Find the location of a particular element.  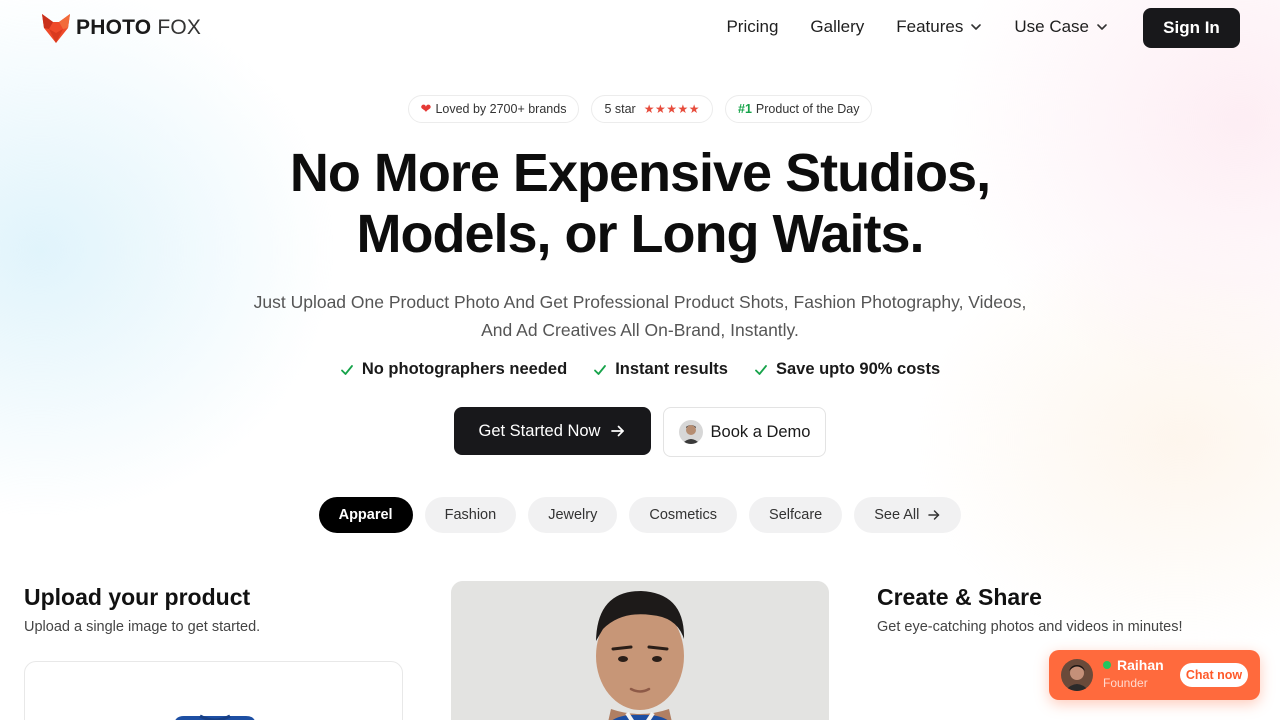

nav-link-label: Pricing is located at coordinates (752, 26).